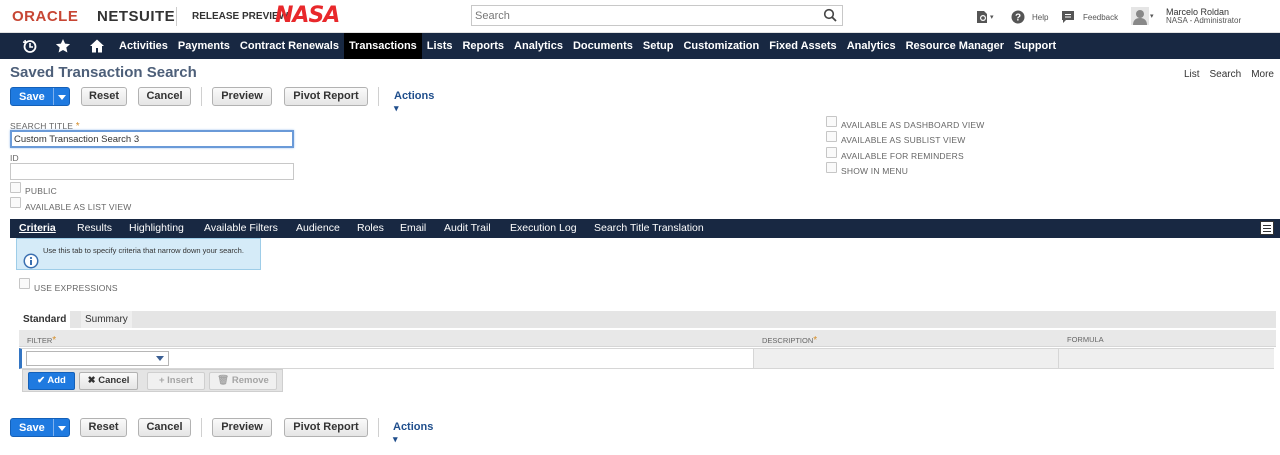 The height and width of the screenshot is (455, 1280). Describe the element at coordinates (326, 96) in the screenshot. I see `pivot-report-button: Pivot Report` at that location.